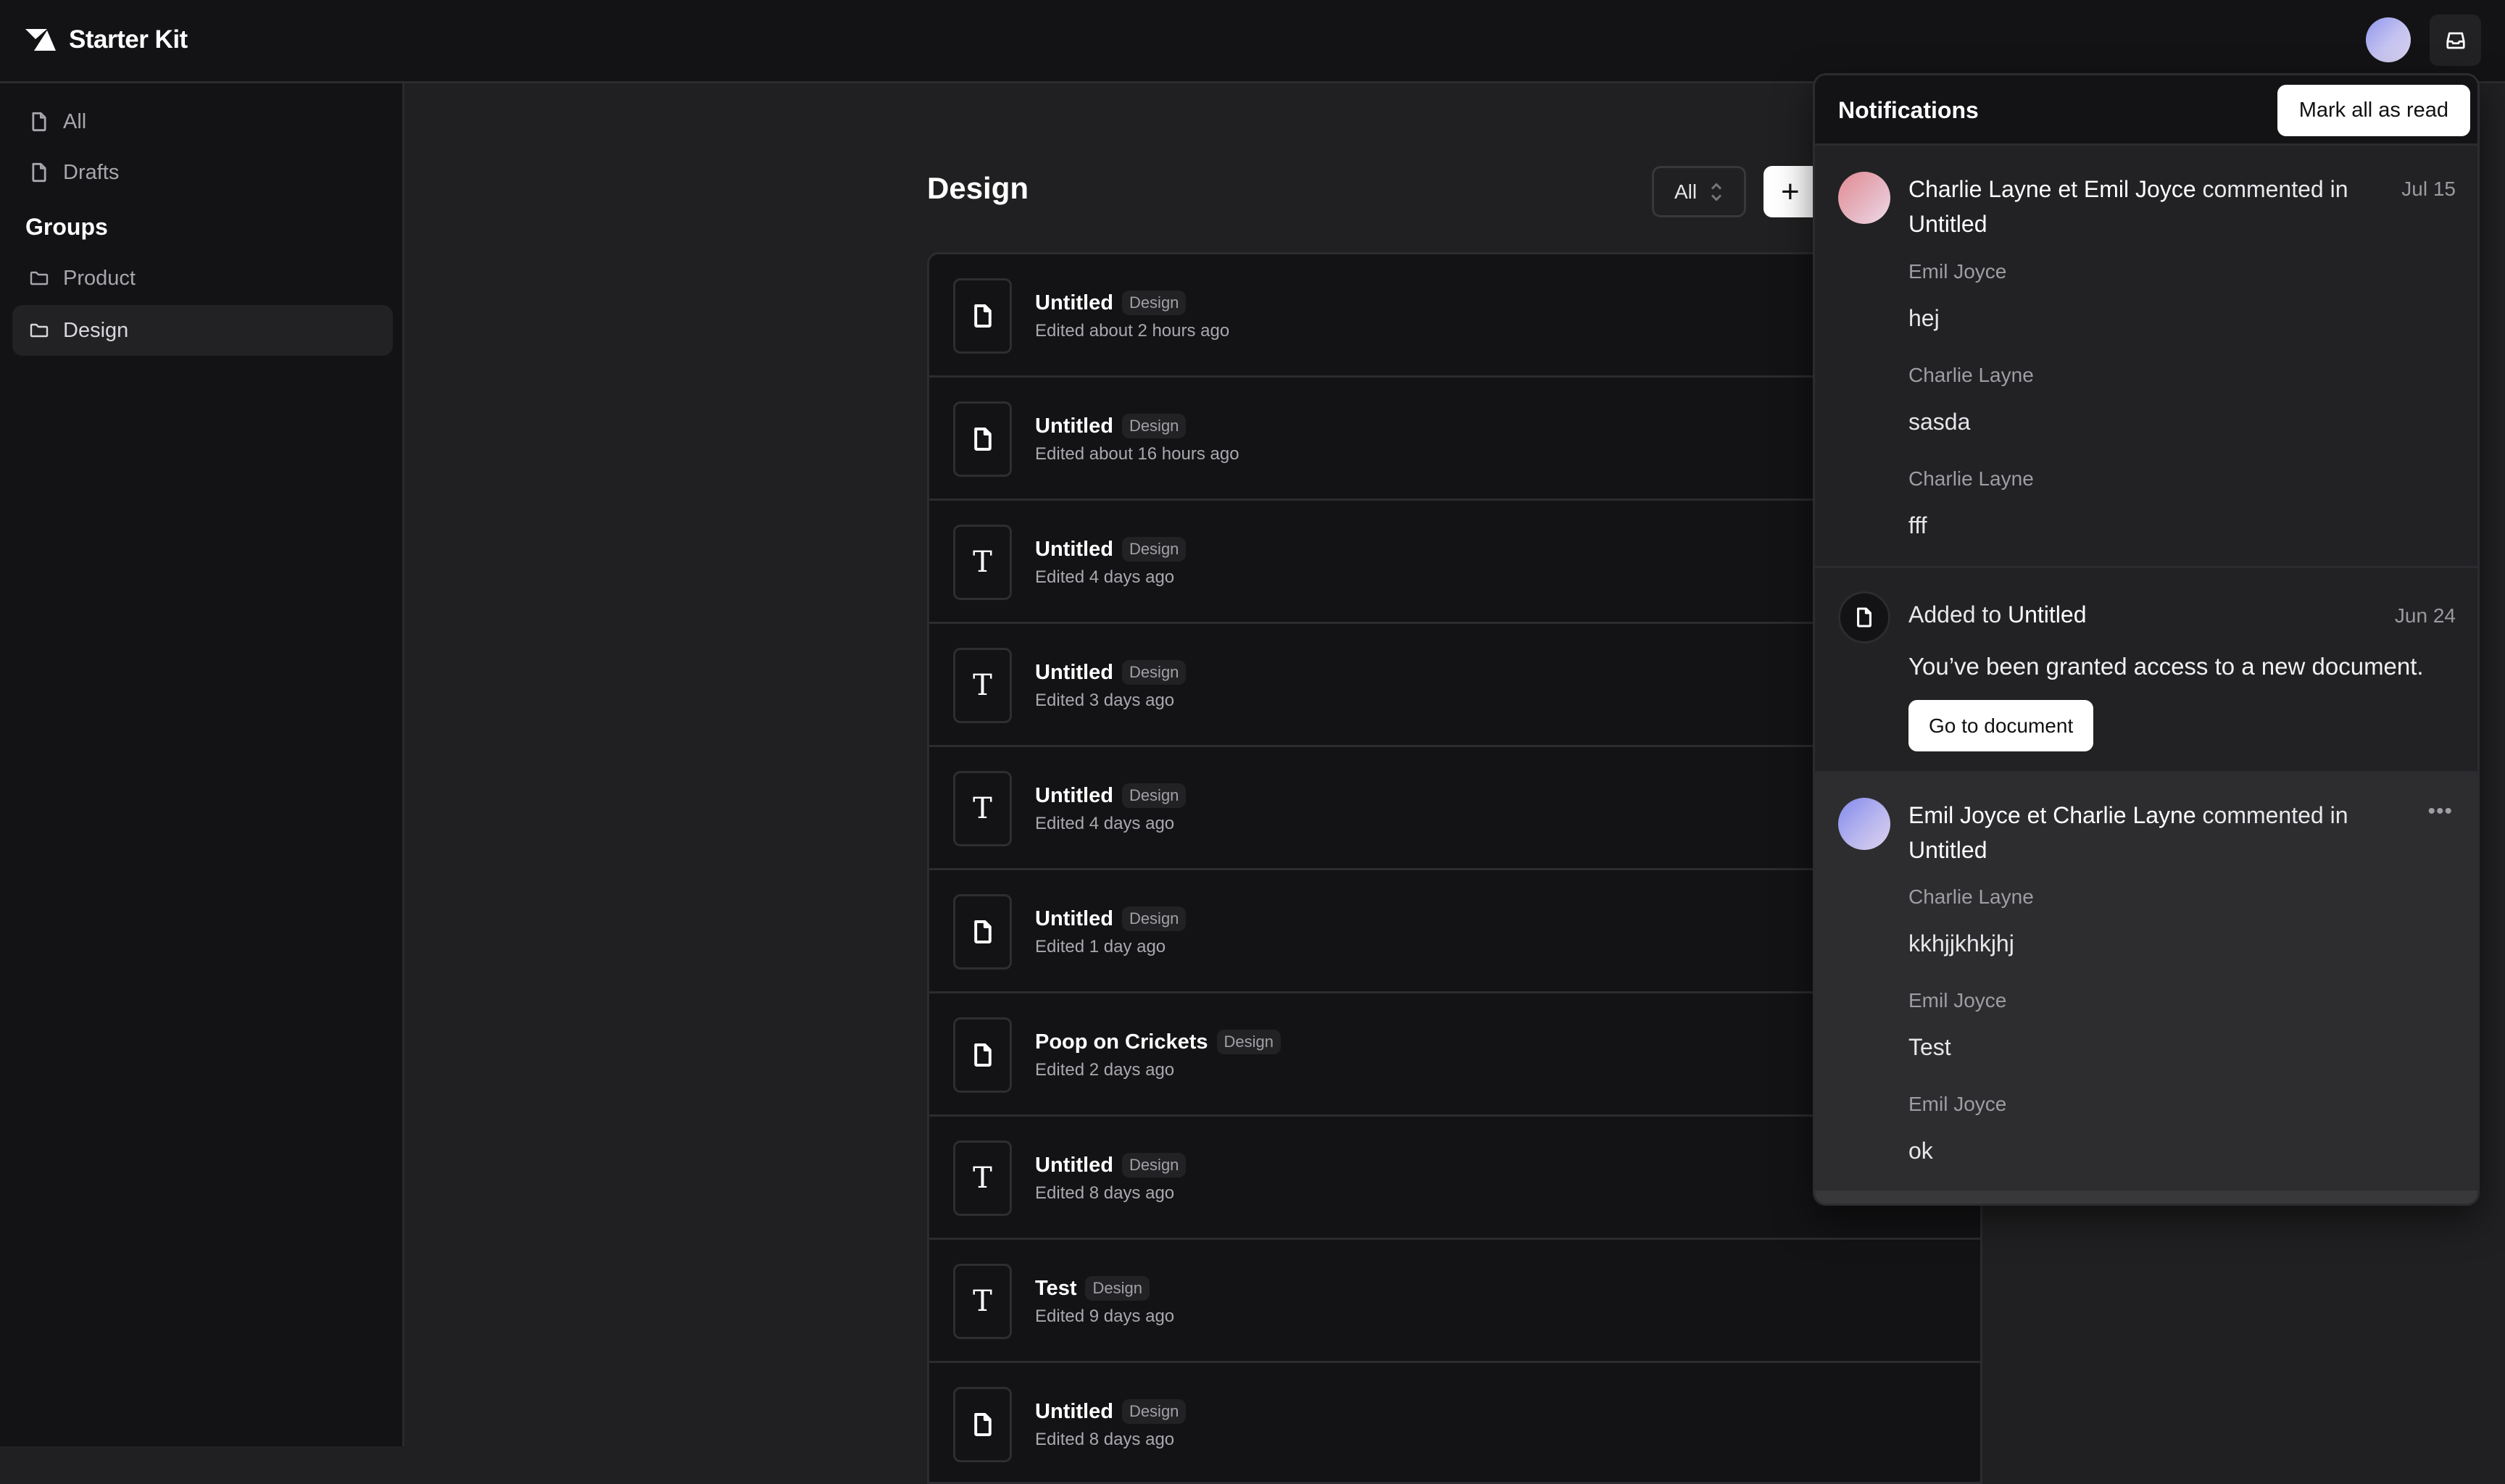  What do you see at coordinates (96, 330) in the screenshot?
I see `sidebar-item-label: Design` at bounding box center [96, 330].